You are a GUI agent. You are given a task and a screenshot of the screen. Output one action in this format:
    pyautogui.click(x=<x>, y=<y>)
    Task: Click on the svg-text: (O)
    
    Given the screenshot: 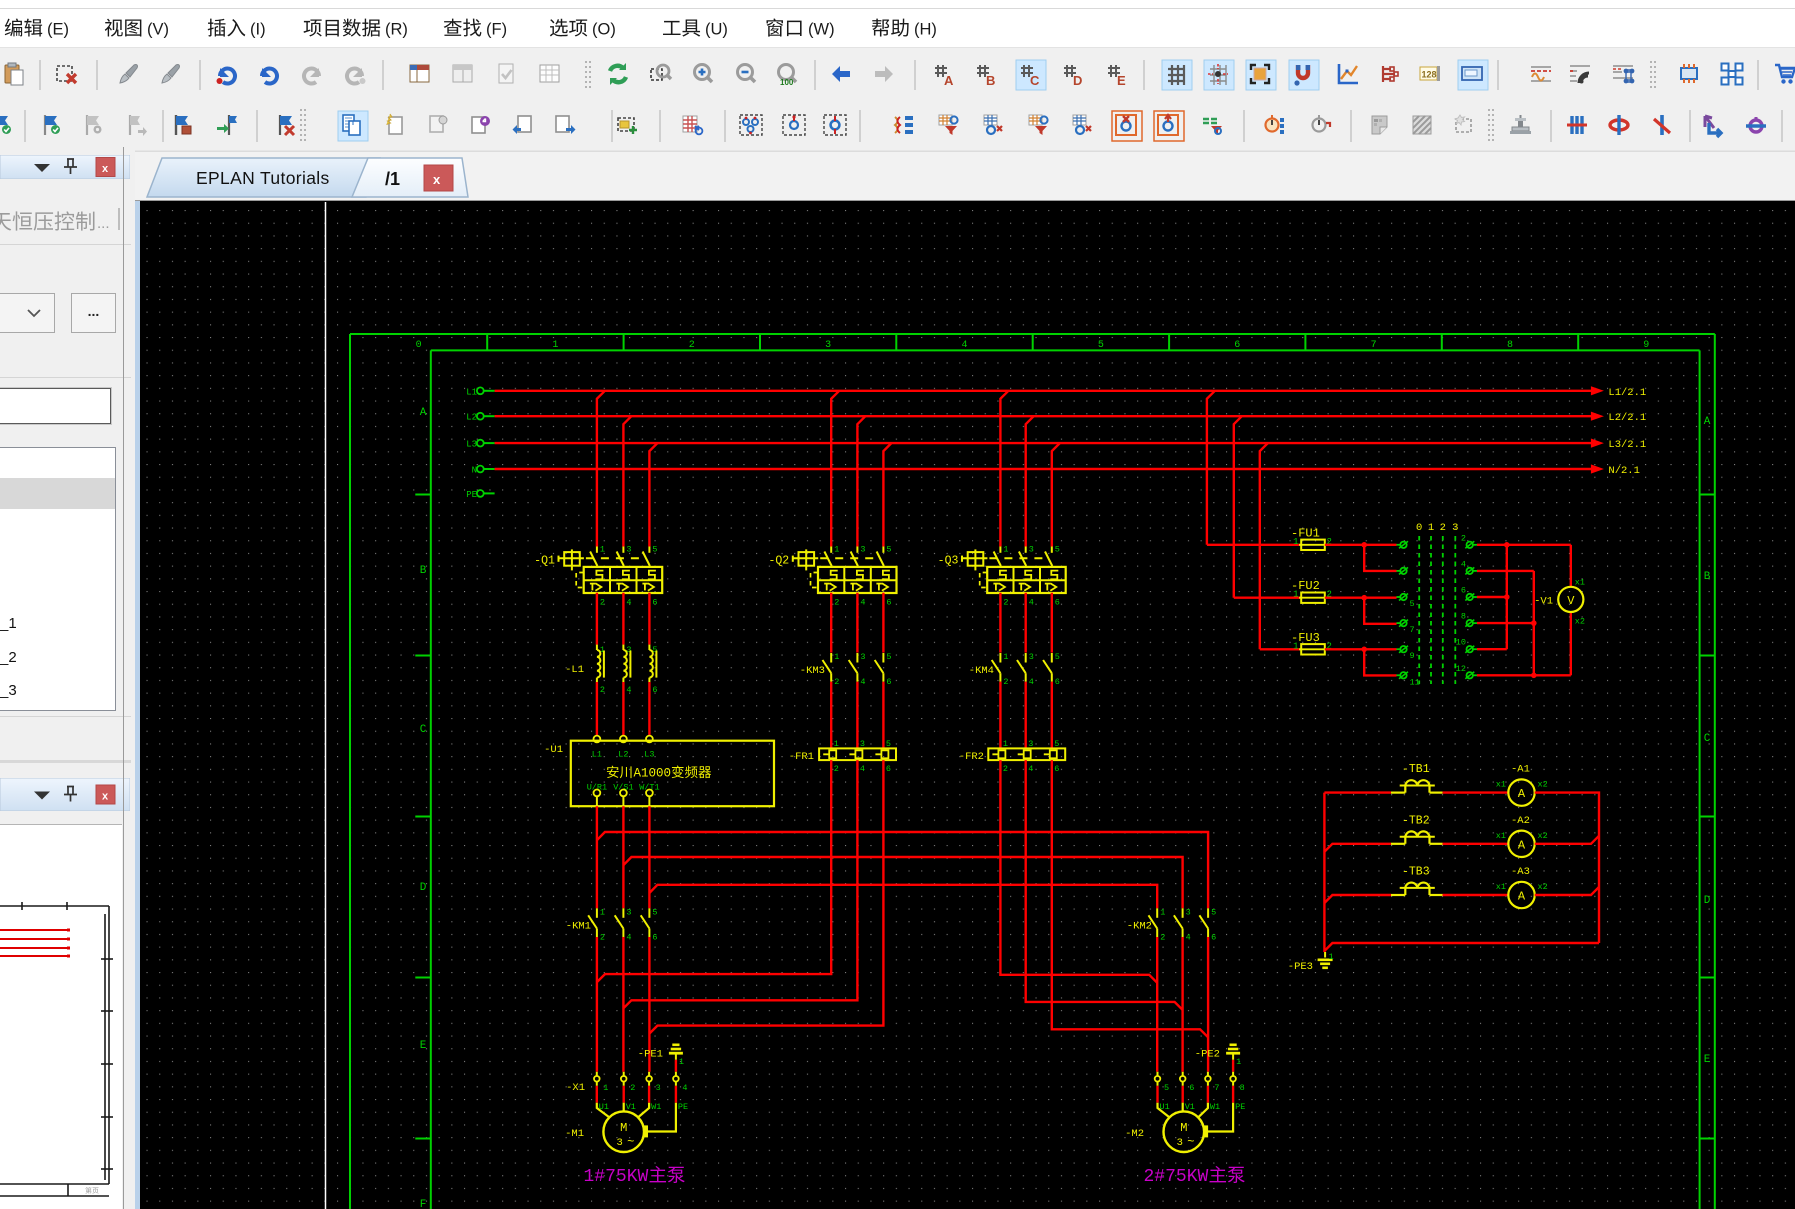 What is the action you would take?
    pyautogui.click(x=604, y=30)
    